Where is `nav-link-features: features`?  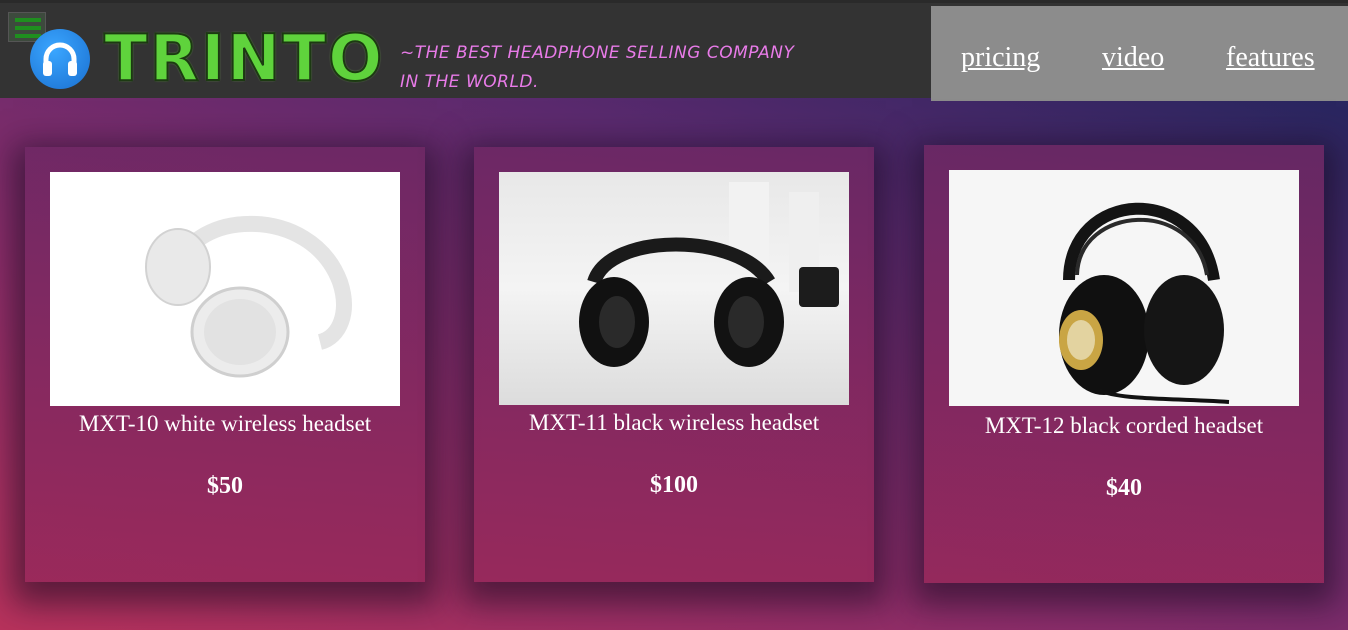 nav-link-features: features is located at coordinates (1270, 58).